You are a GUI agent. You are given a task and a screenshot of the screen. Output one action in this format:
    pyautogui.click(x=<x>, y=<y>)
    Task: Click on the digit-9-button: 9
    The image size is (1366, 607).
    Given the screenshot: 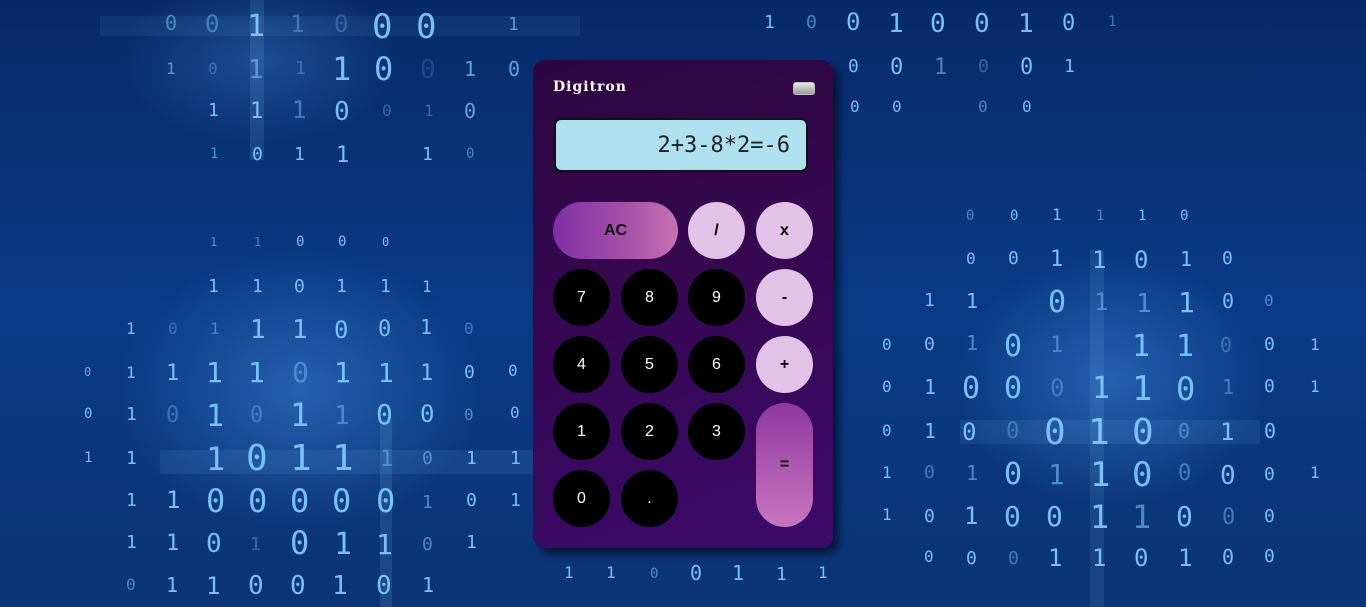 What is the action you would take?
    pyautogui.click(x=716, y=297)
    